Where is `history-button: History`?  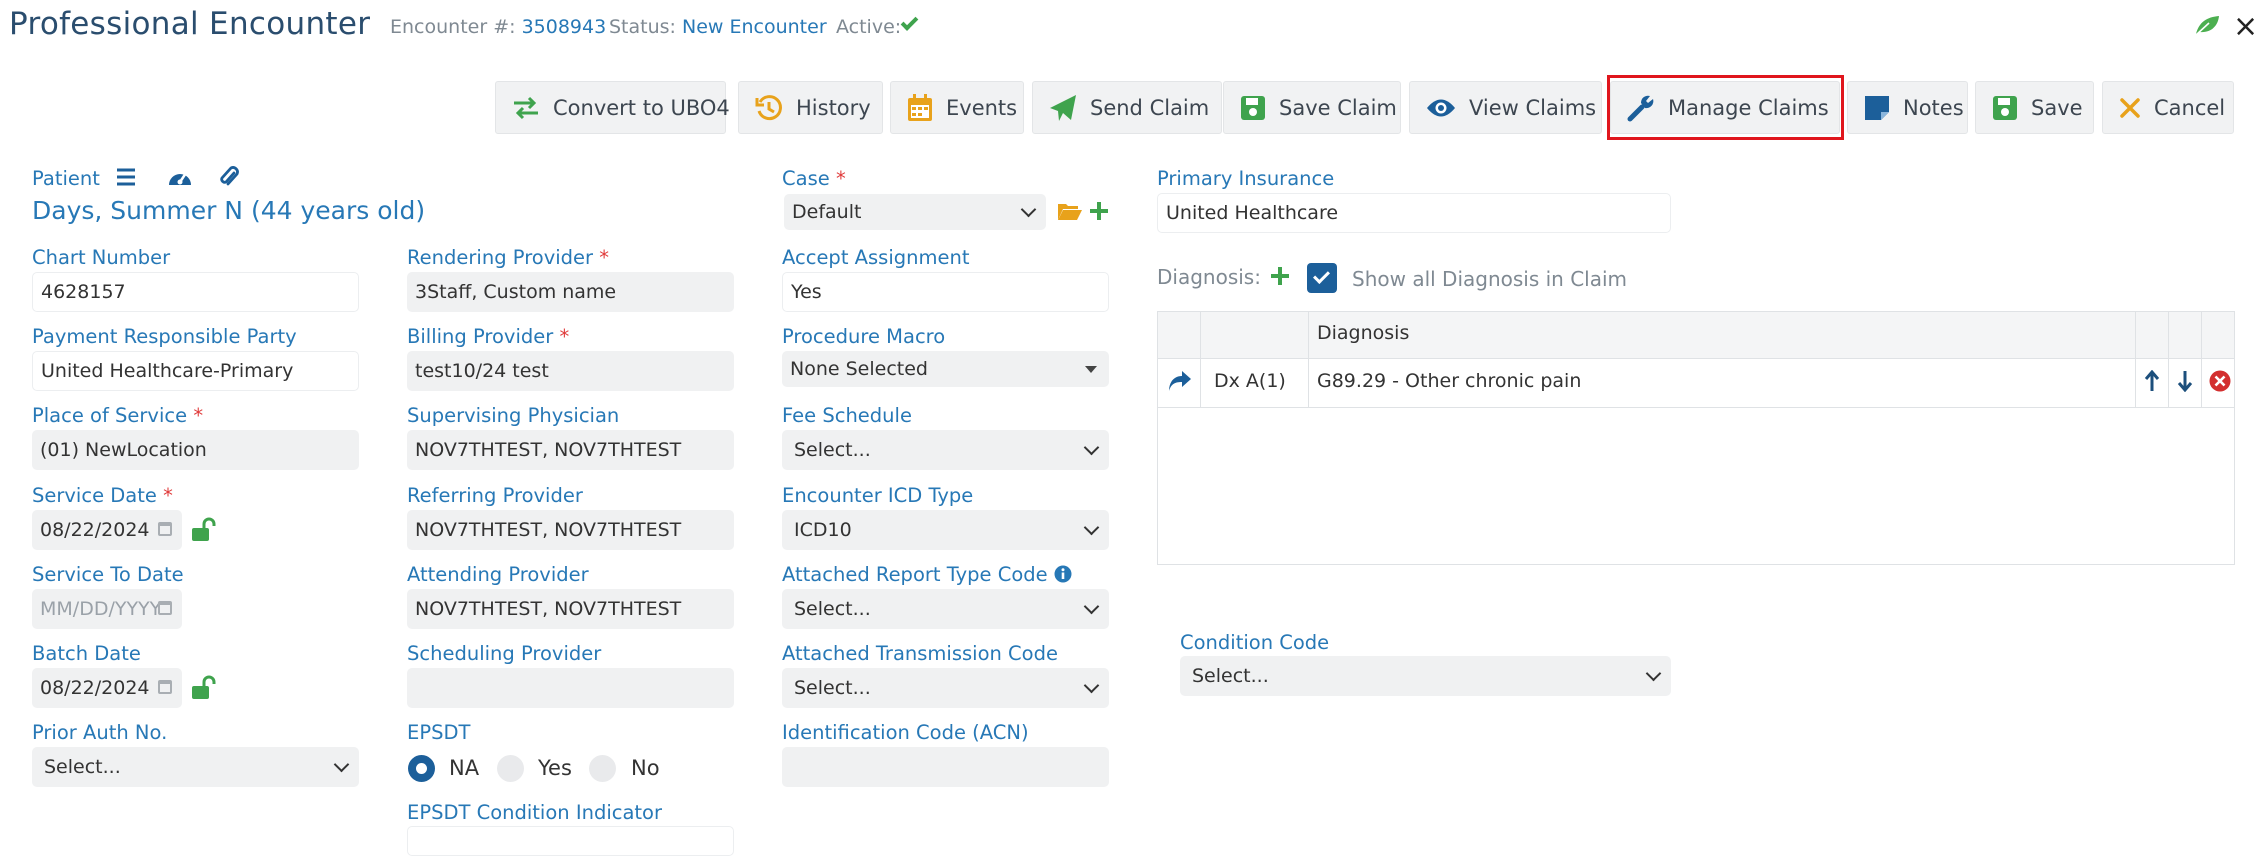
history-button: History is located at coordinates (810, 107).